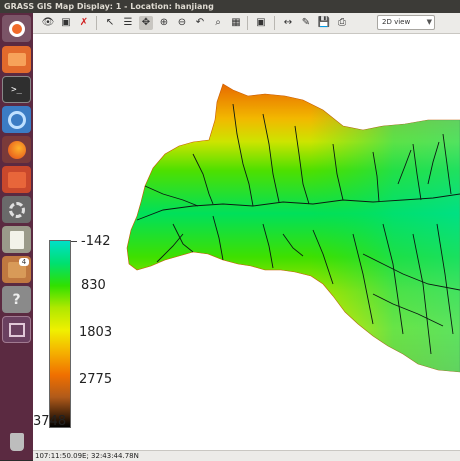  I want to click on terminal-icon: >_, so click(16, 89).